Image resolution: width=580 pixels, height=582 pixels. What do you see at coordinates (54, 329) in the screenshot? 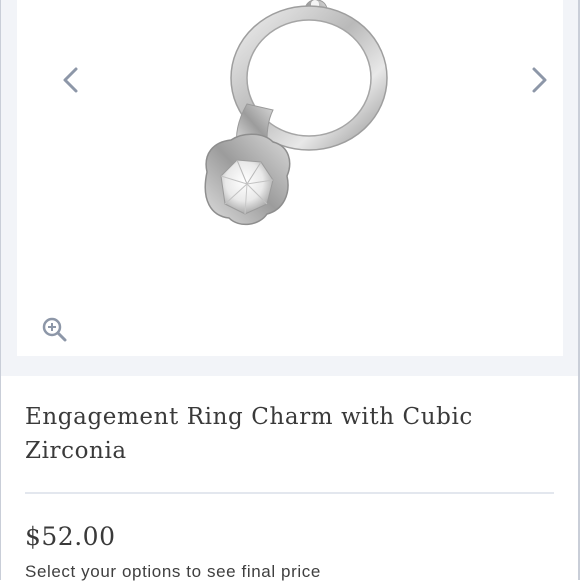
I see `zoom-in-icon` at bounding box center [54, 329].